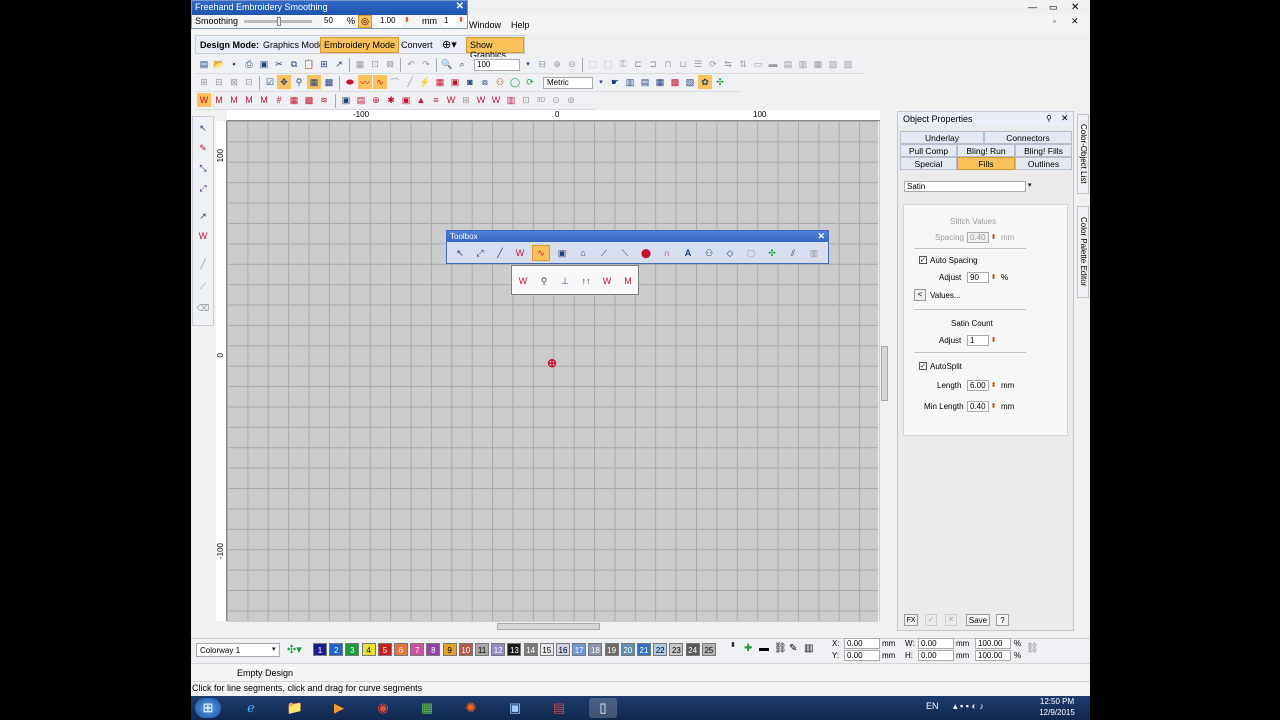  I want to click on thread-icon: ⛓, so click(780, 648).